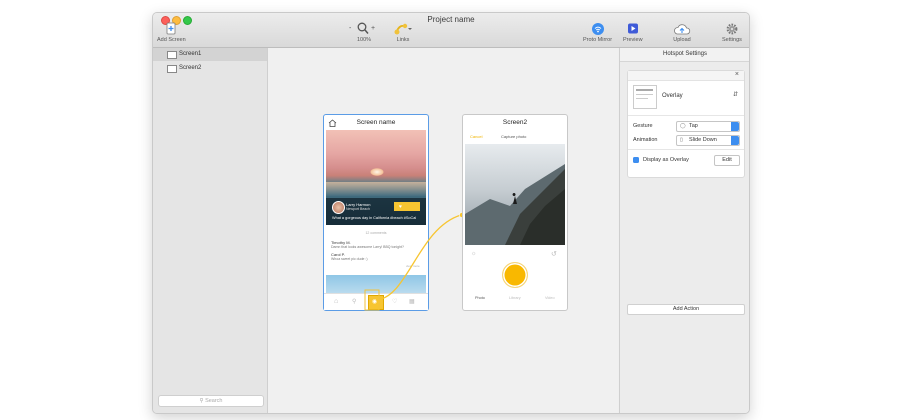 This screenshot has width=900, height=420. What do you see at coordinates (666, 160) in the screenshot?
I see `display-overlay-label: Display as Overlay` at bounding box center [666, 160].